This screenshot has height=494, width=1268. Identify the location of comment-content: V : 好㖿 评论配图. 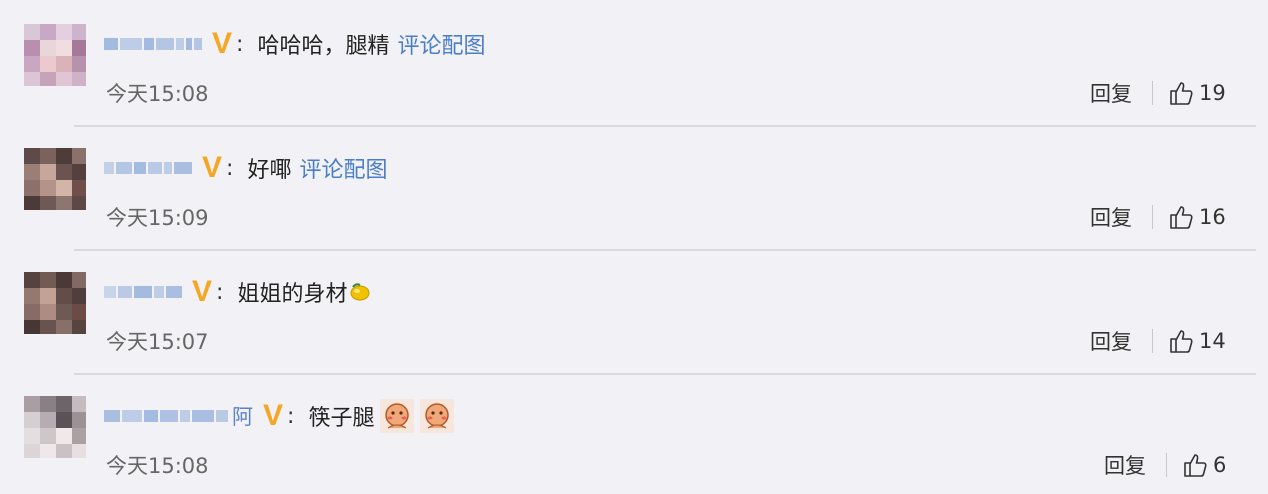
(245, 168).